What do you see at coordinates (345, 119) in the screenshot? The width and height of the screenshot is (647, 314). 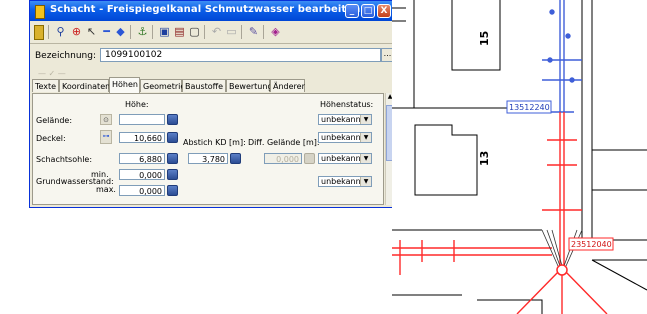 I see `gelaende-status-select: unbekannte ▼` at bounding box center [345, 119].